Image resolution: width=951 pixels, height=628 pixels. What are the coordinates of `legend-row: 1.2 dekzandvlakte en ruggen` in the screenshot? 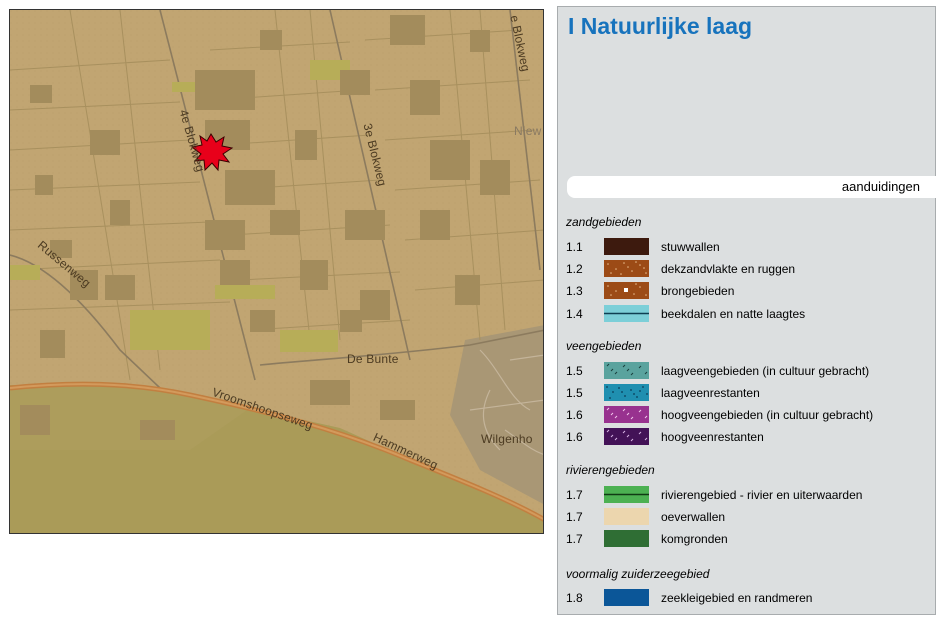 It's located at (746, 269).